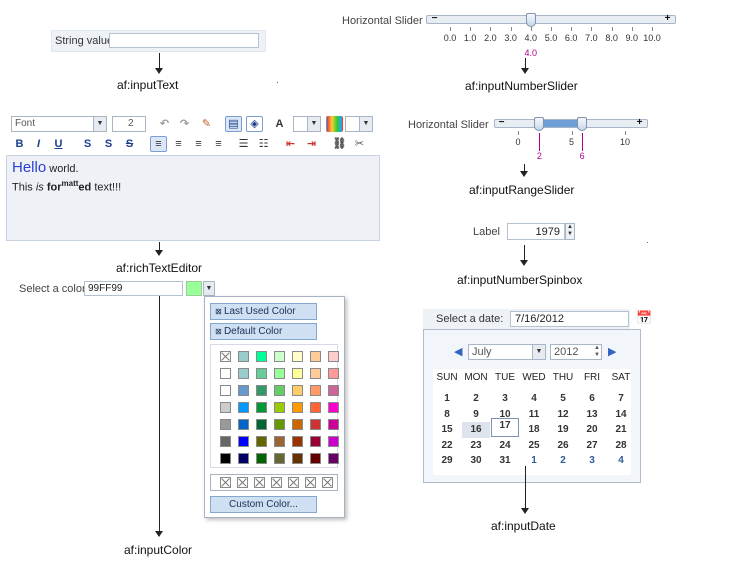 The image size is (736, 578). Describe the element at coordinates (621, 398) in the screenshot. I see `calendar-day: 7` at that location.